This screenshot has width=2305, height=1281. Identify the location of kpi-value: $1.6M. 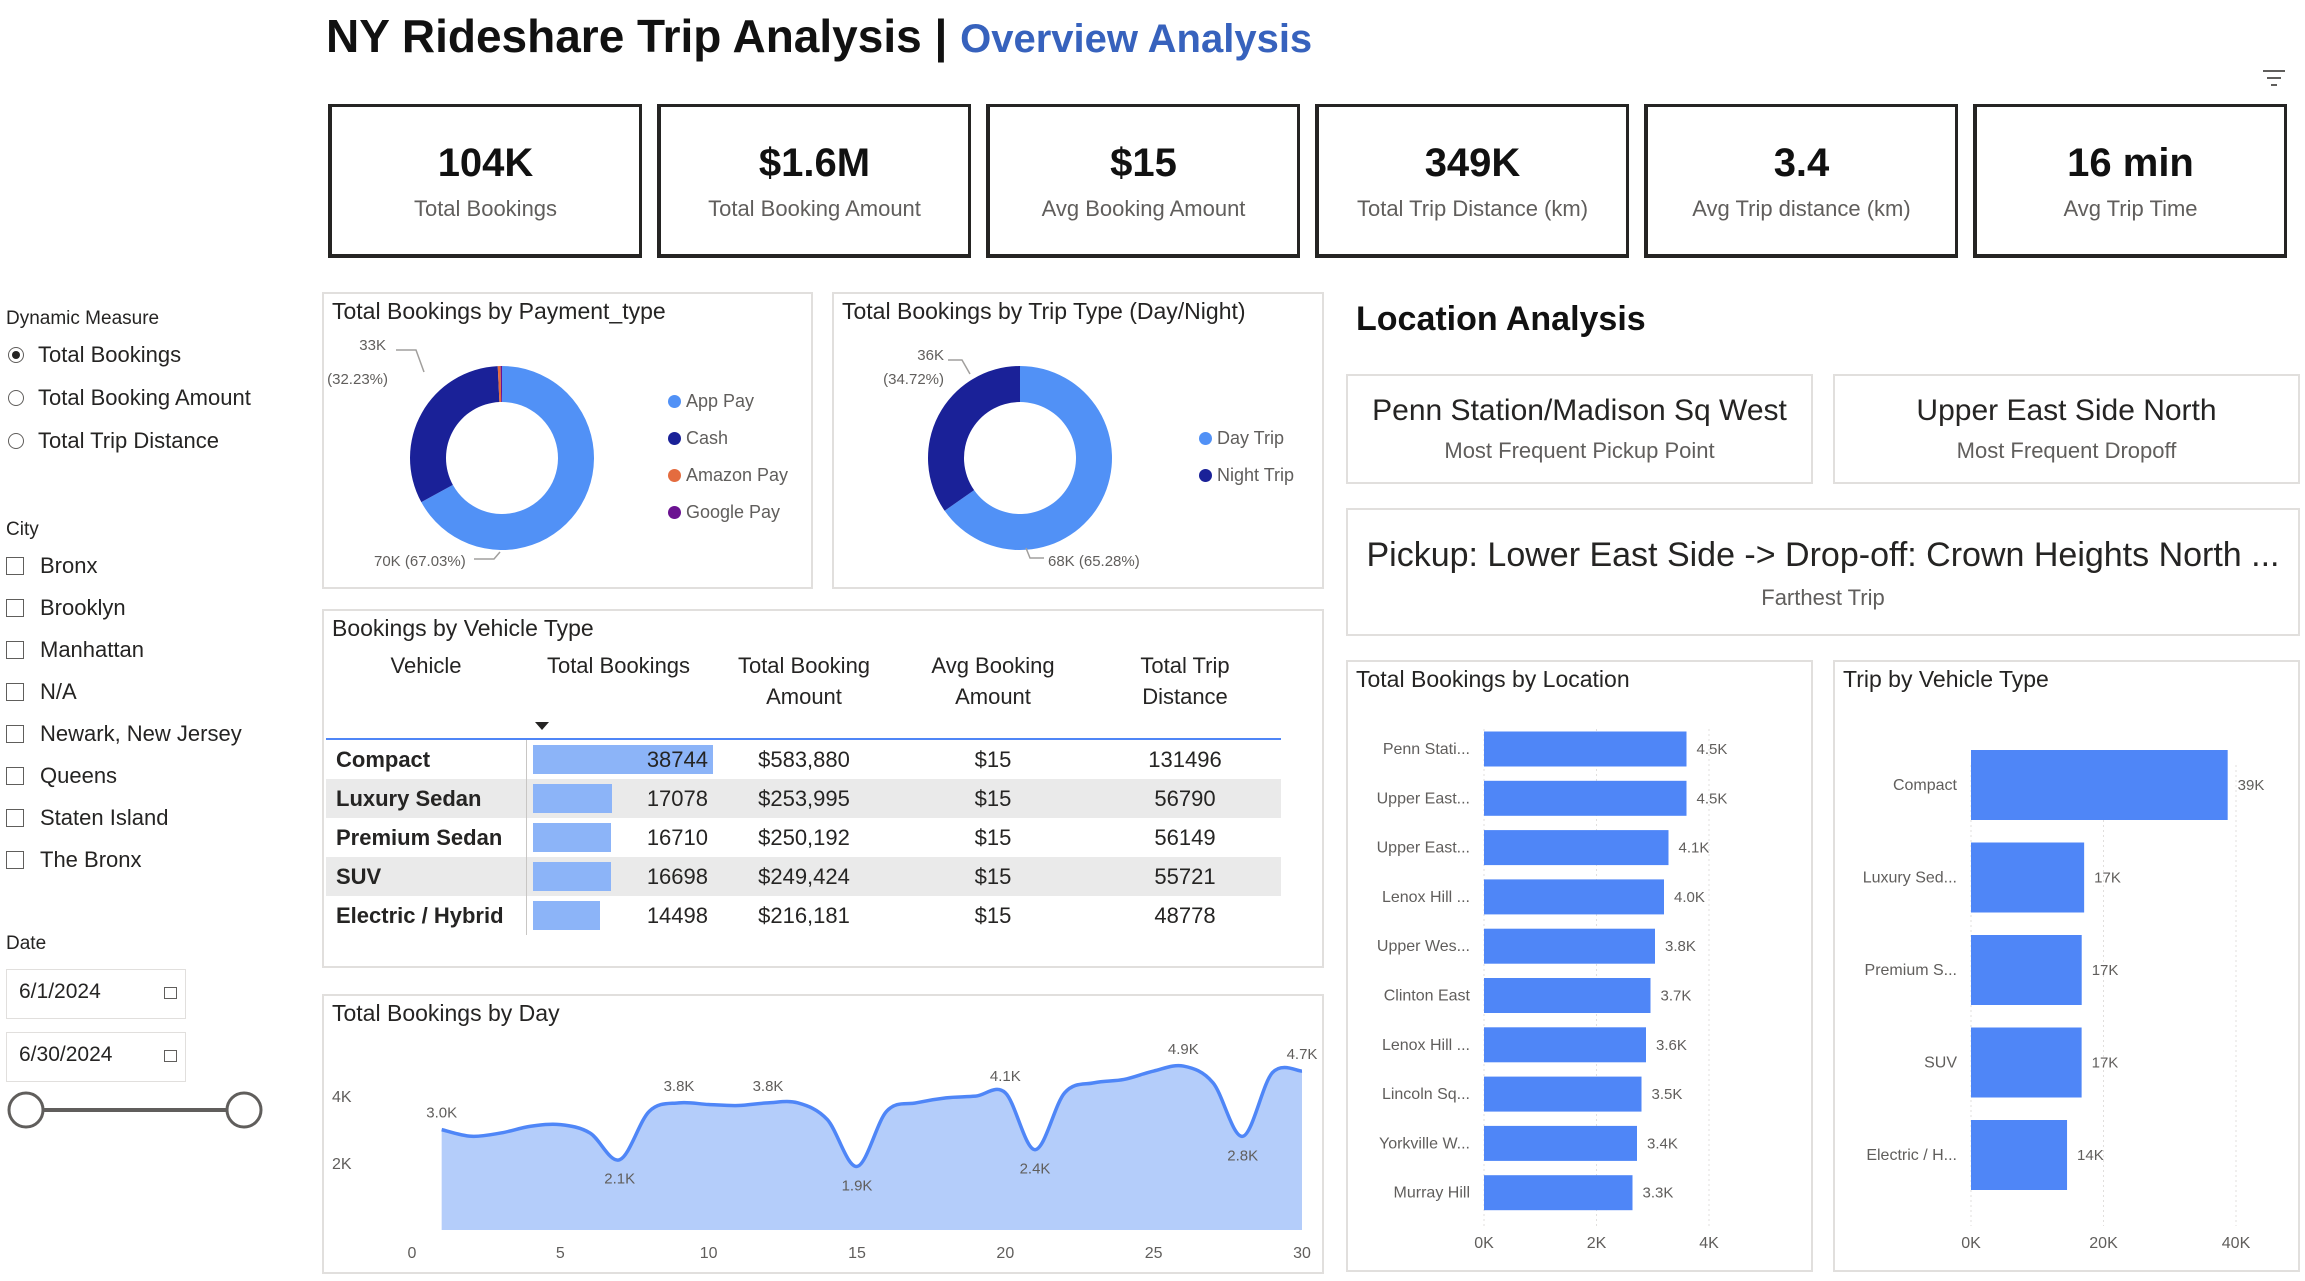
(814, 163).